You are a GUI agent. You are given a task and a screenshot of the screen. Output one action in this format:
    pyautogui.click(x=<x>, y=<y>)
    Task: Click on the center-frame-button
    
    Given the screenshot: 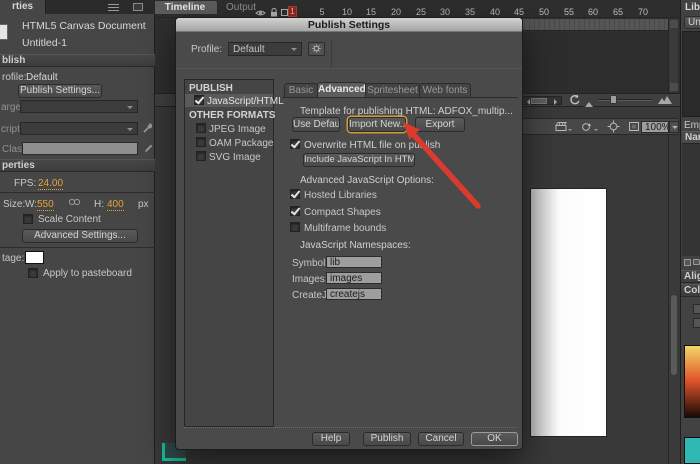 What is the action you would take?
    pyautogui.click(x=613, y=126)
    